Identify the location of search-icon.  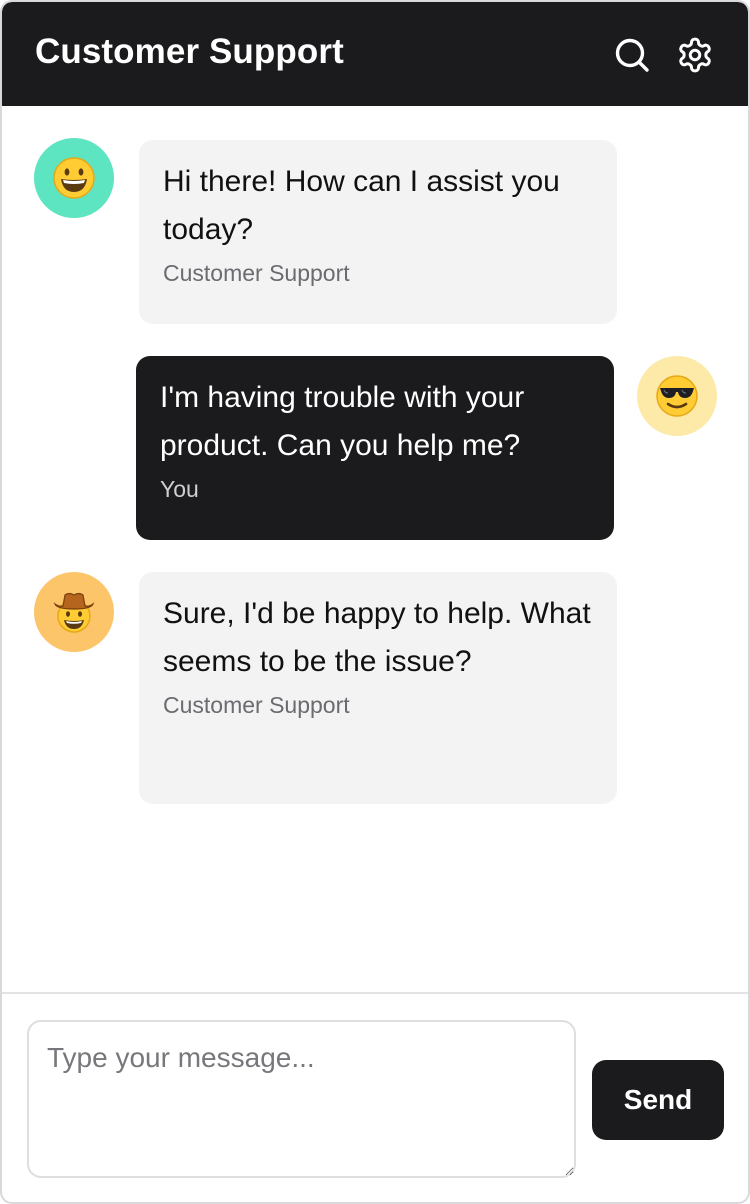
(632, 55).